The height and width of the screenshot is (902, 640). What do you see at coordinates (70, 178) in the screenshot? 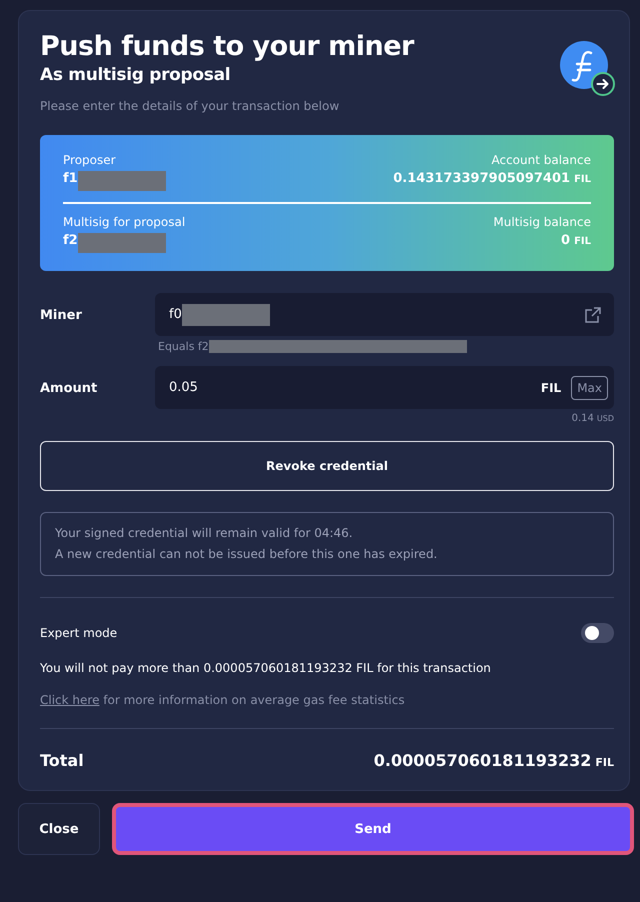
I see `address-text: f1` at bounding box center [70, 178].